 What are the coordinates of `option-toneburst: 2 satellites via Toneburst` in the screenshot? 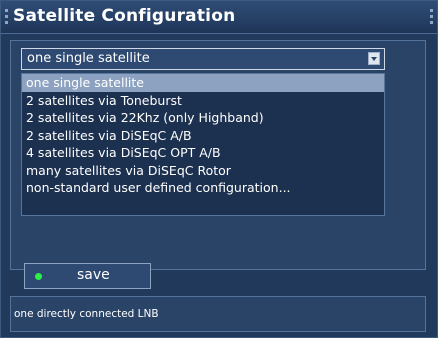 It's located at (203, 101).